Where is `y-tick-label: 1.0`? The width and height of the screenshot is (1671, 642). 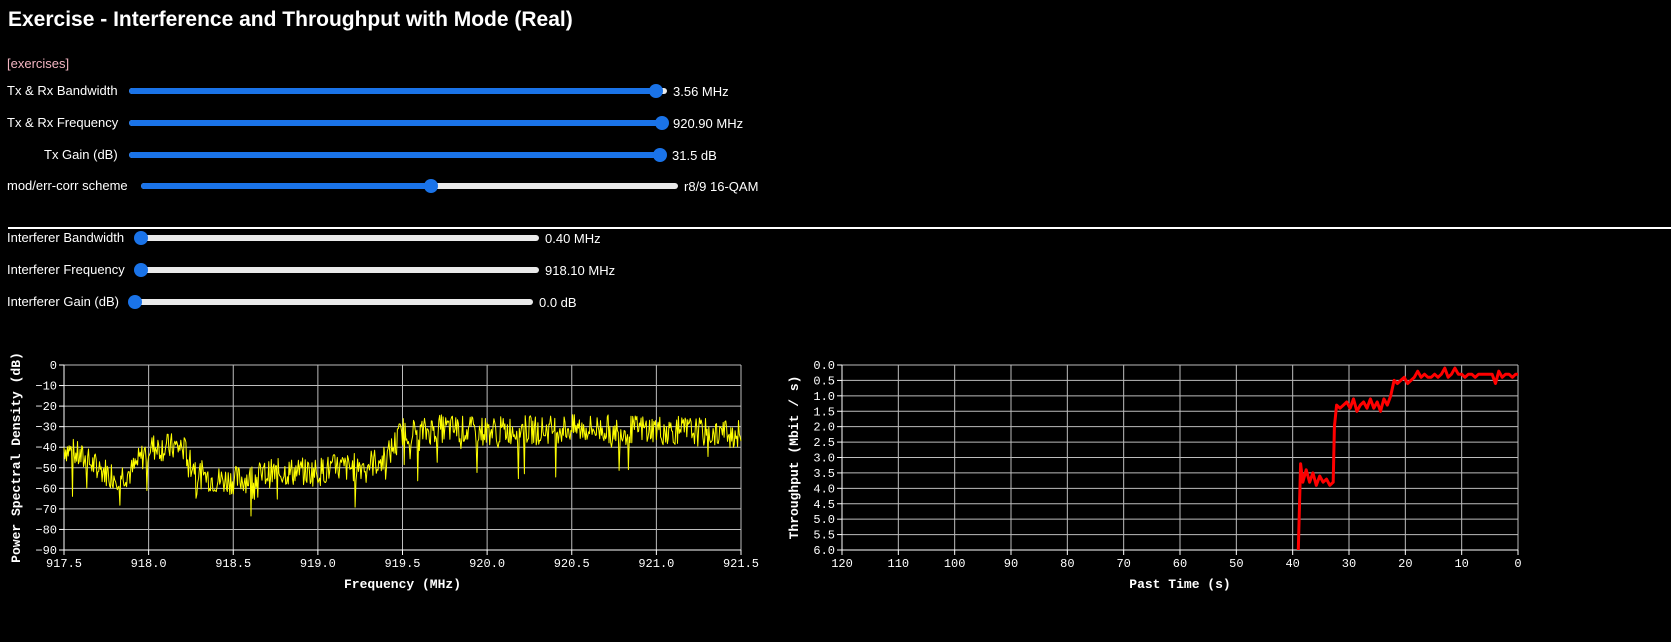 y-tick-label: 1.0 is located at coordinates (824, 397).